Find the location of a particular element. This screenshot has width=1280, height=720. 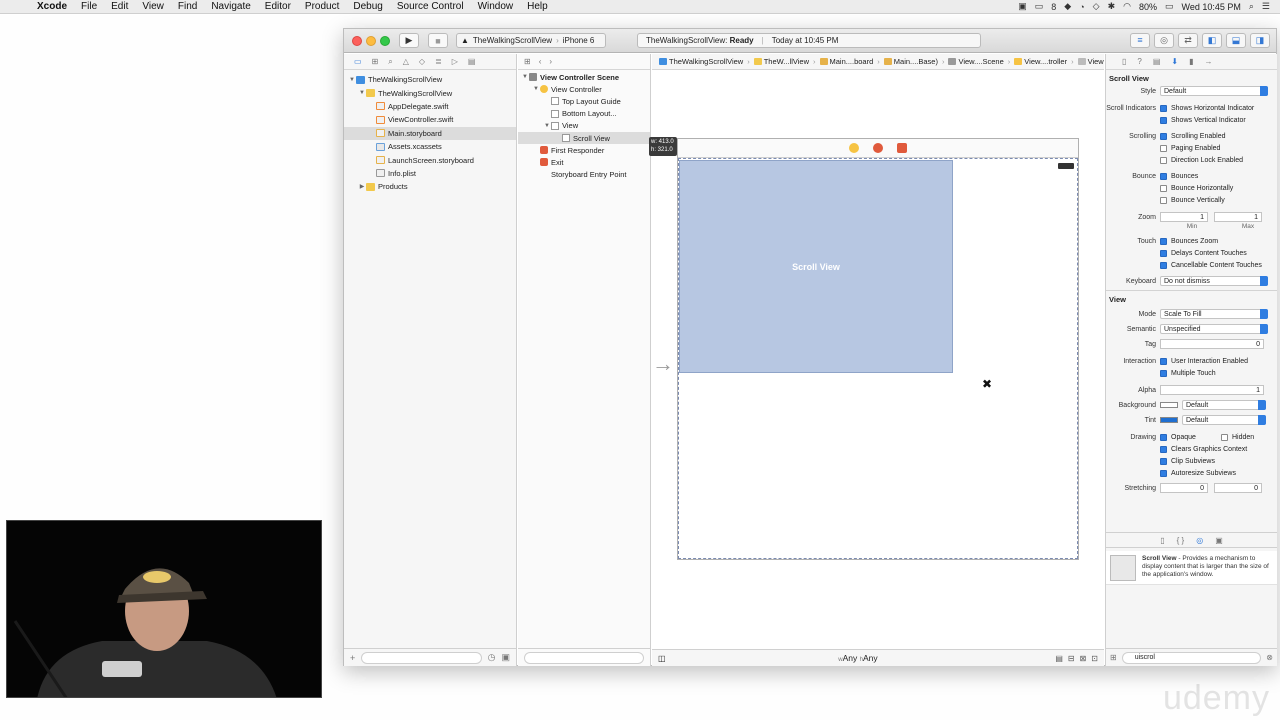

navigator-item: AppDelegate.swift is located at coordinates (430, 106).